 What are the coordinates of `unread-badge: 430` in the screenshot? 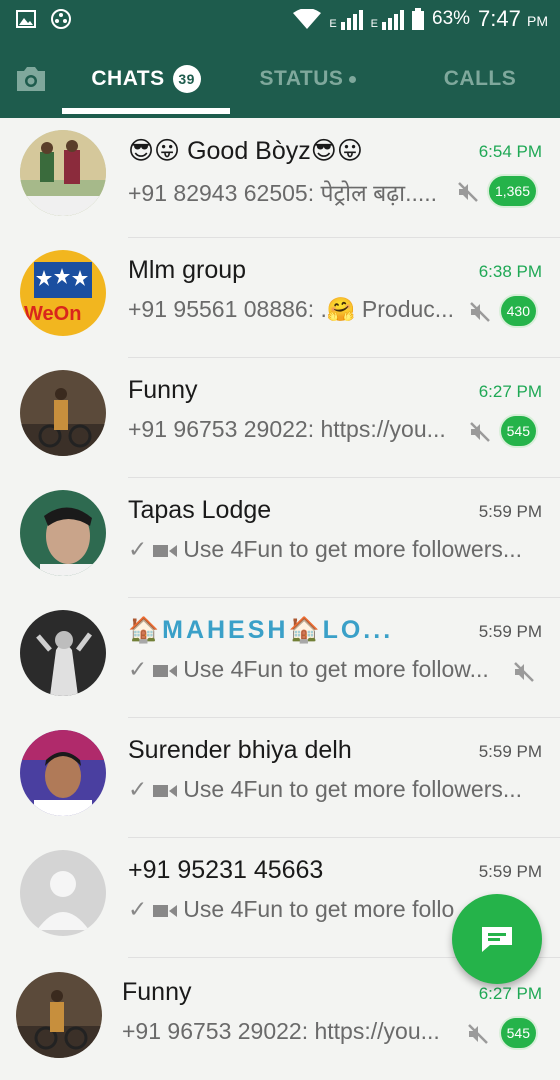 It's located at (518, 311).